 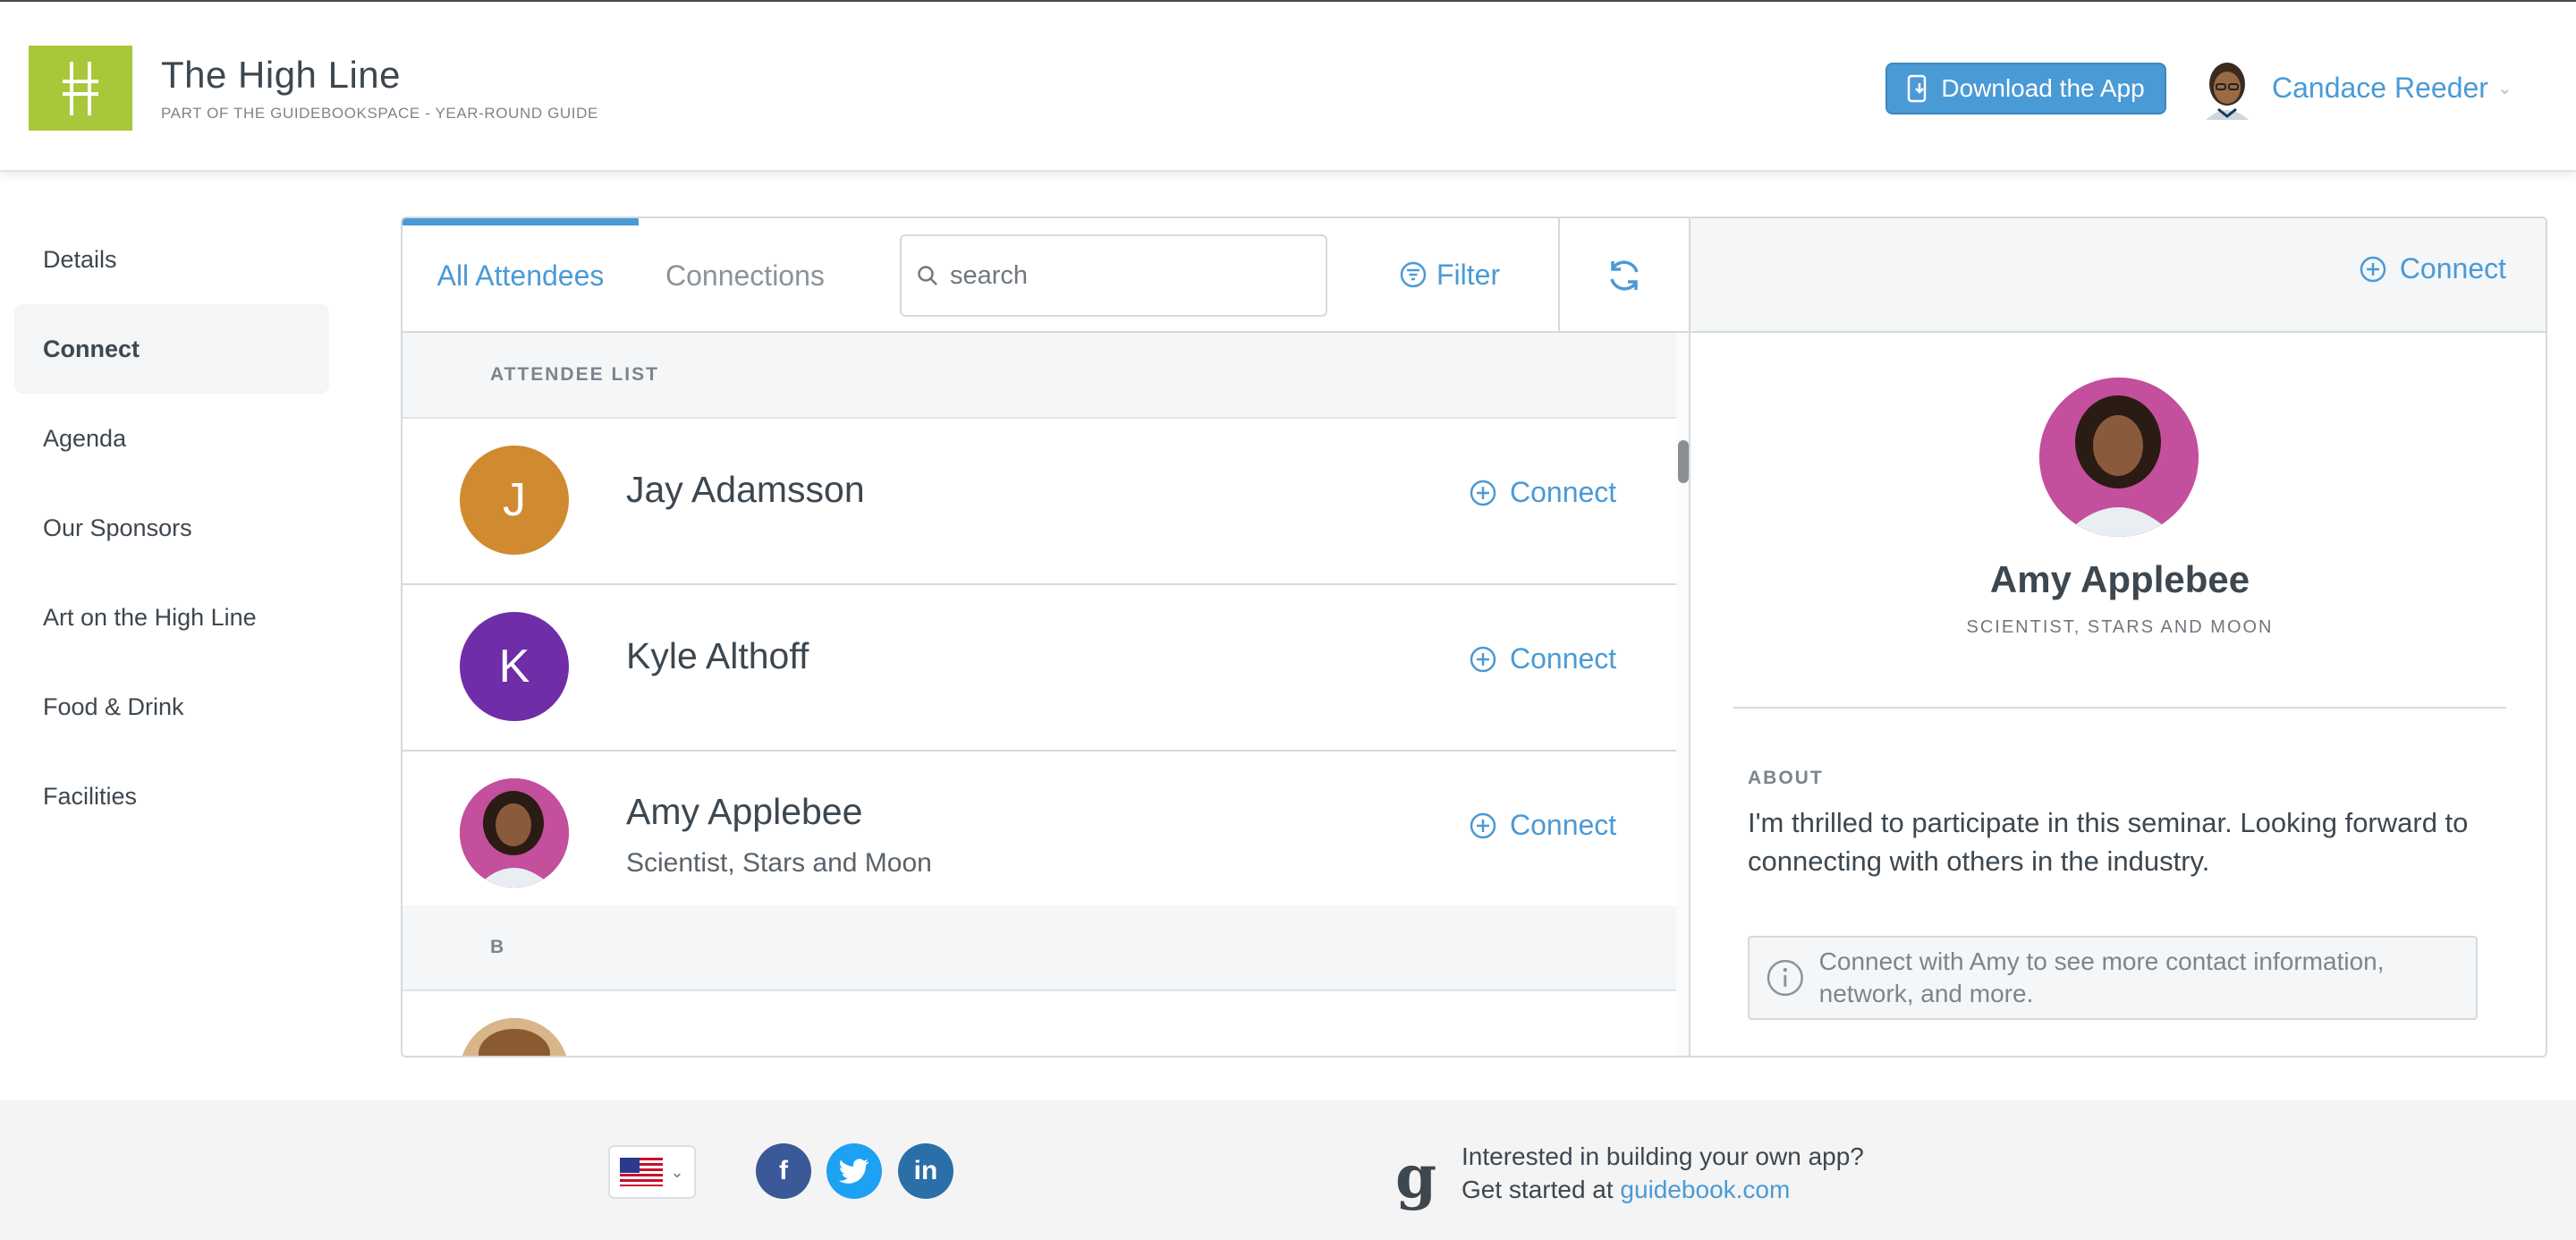 What do you see at coordinates (1468, 274) in the screenshot?
I see `filter-label: Filter` at bounding box center [1468, 274].